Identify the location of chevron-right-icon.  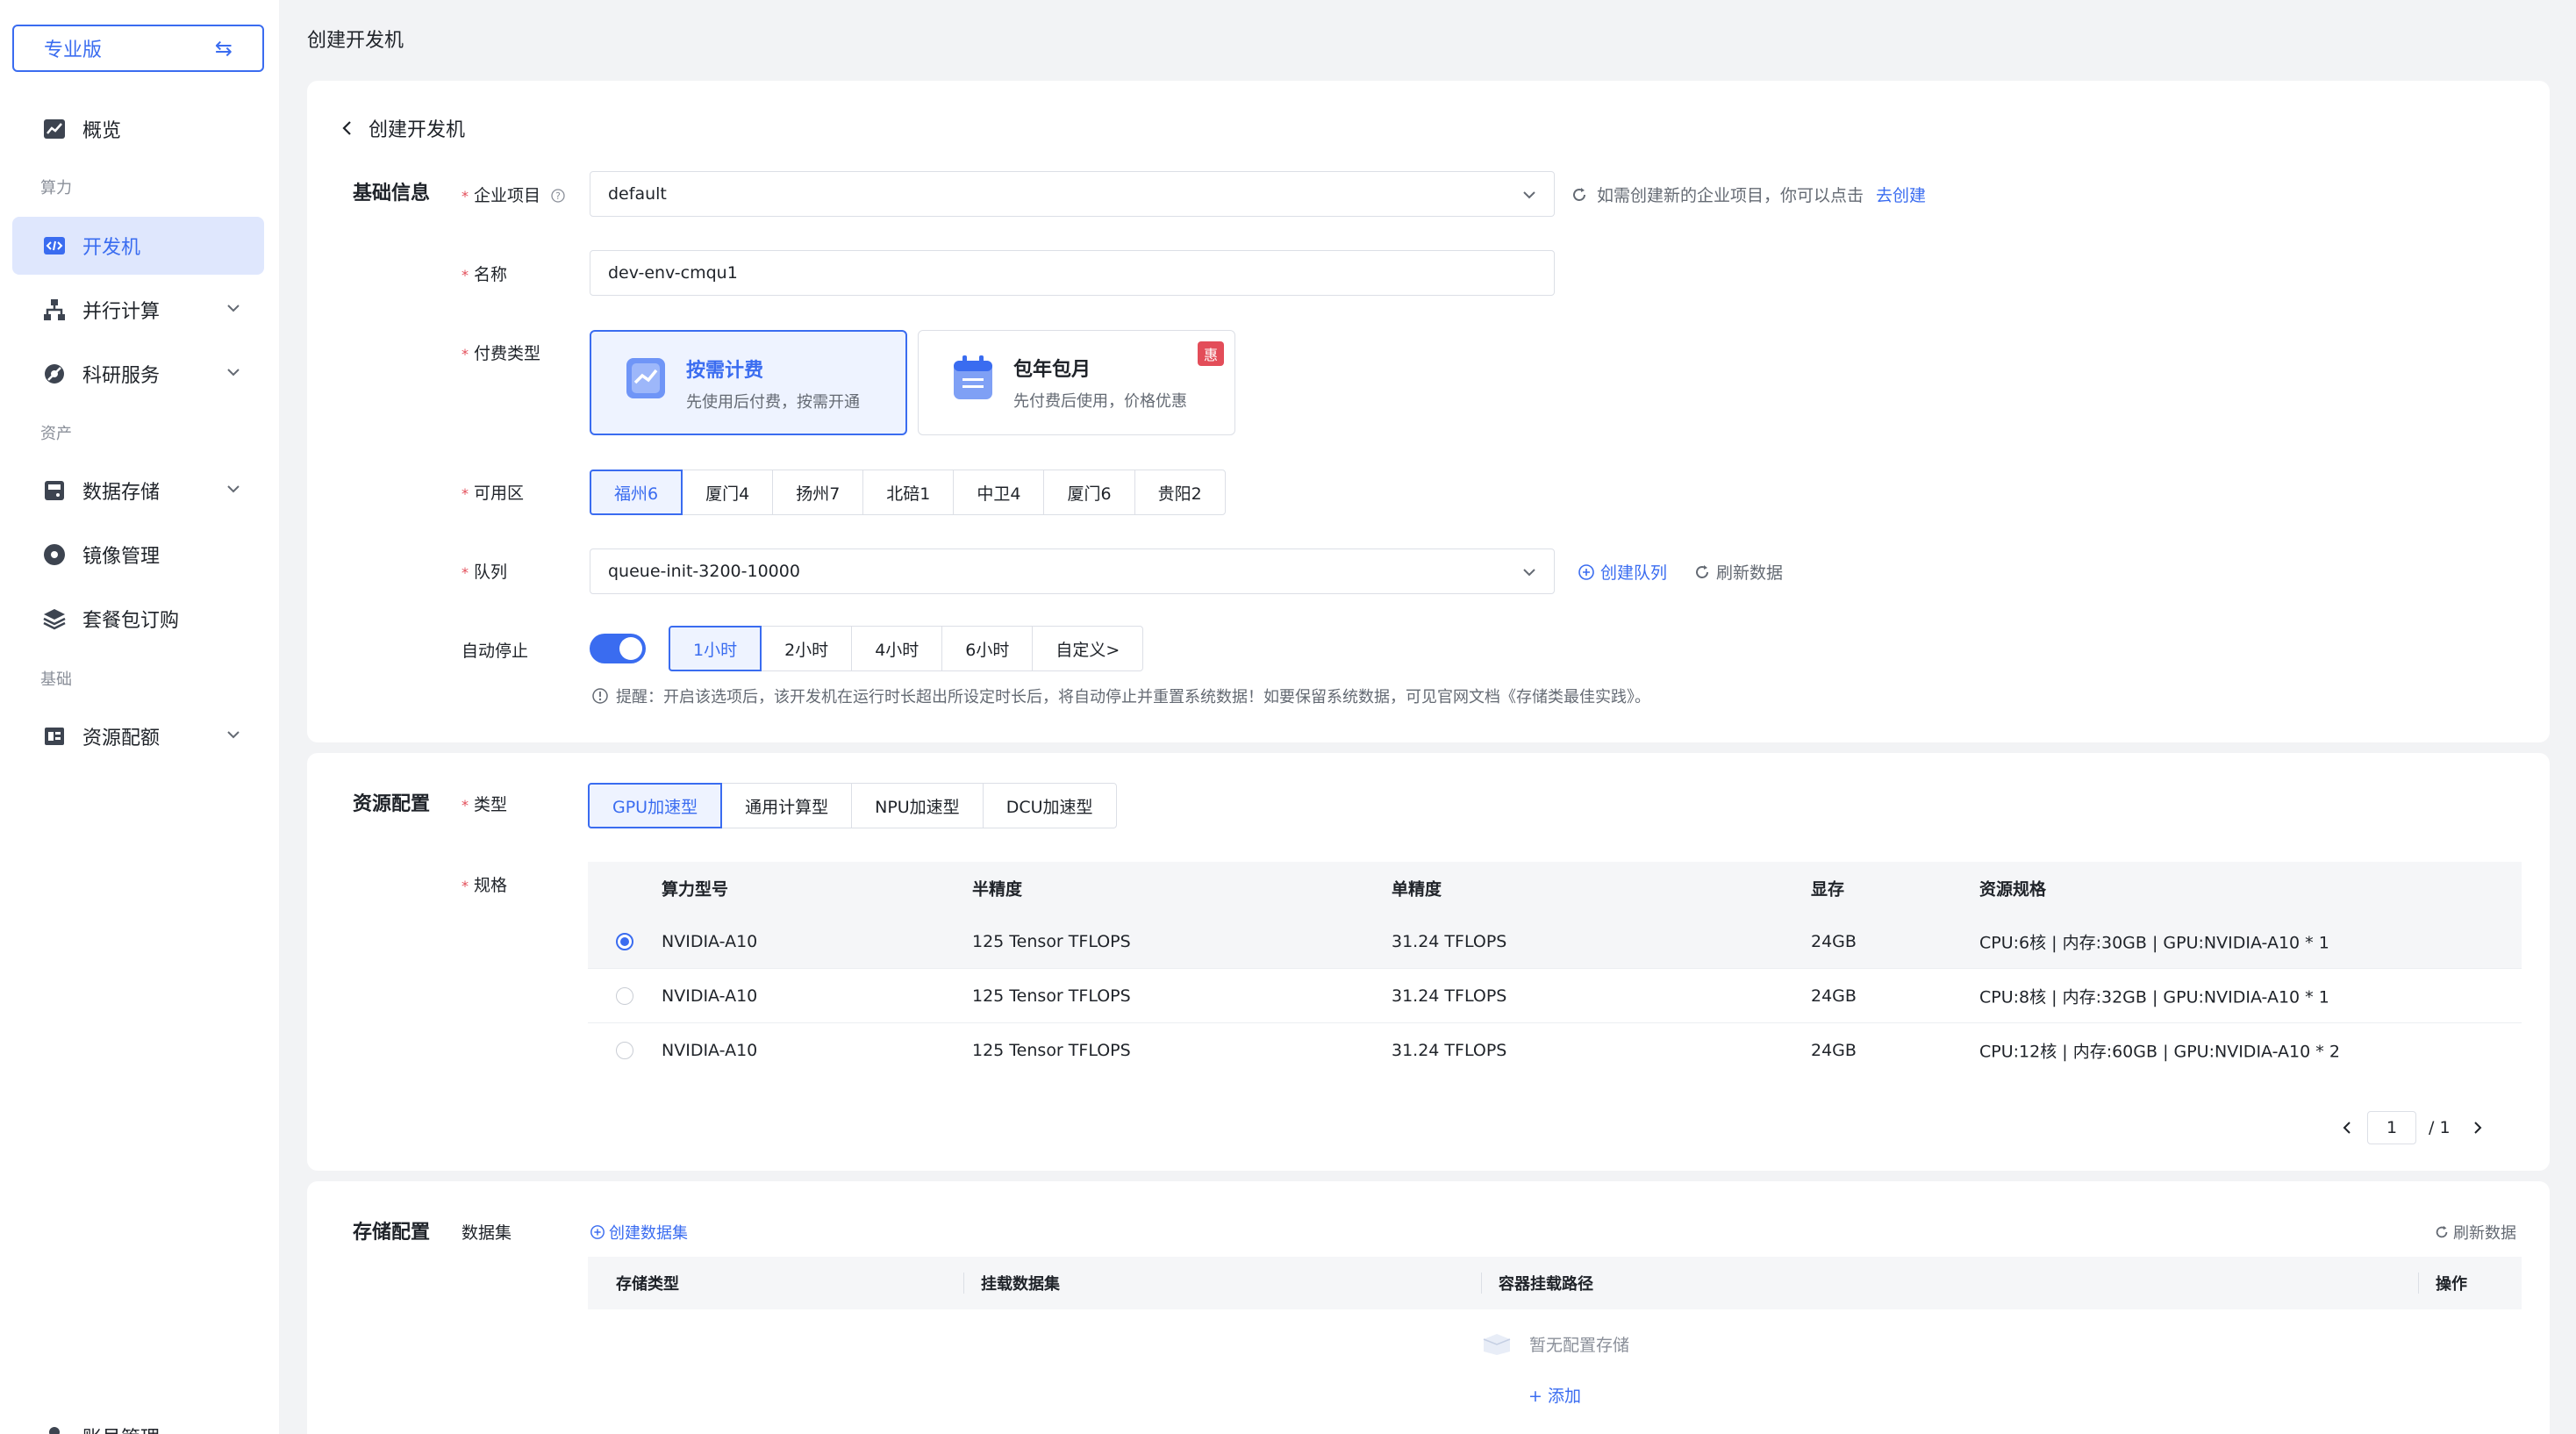
(2478, 1128).